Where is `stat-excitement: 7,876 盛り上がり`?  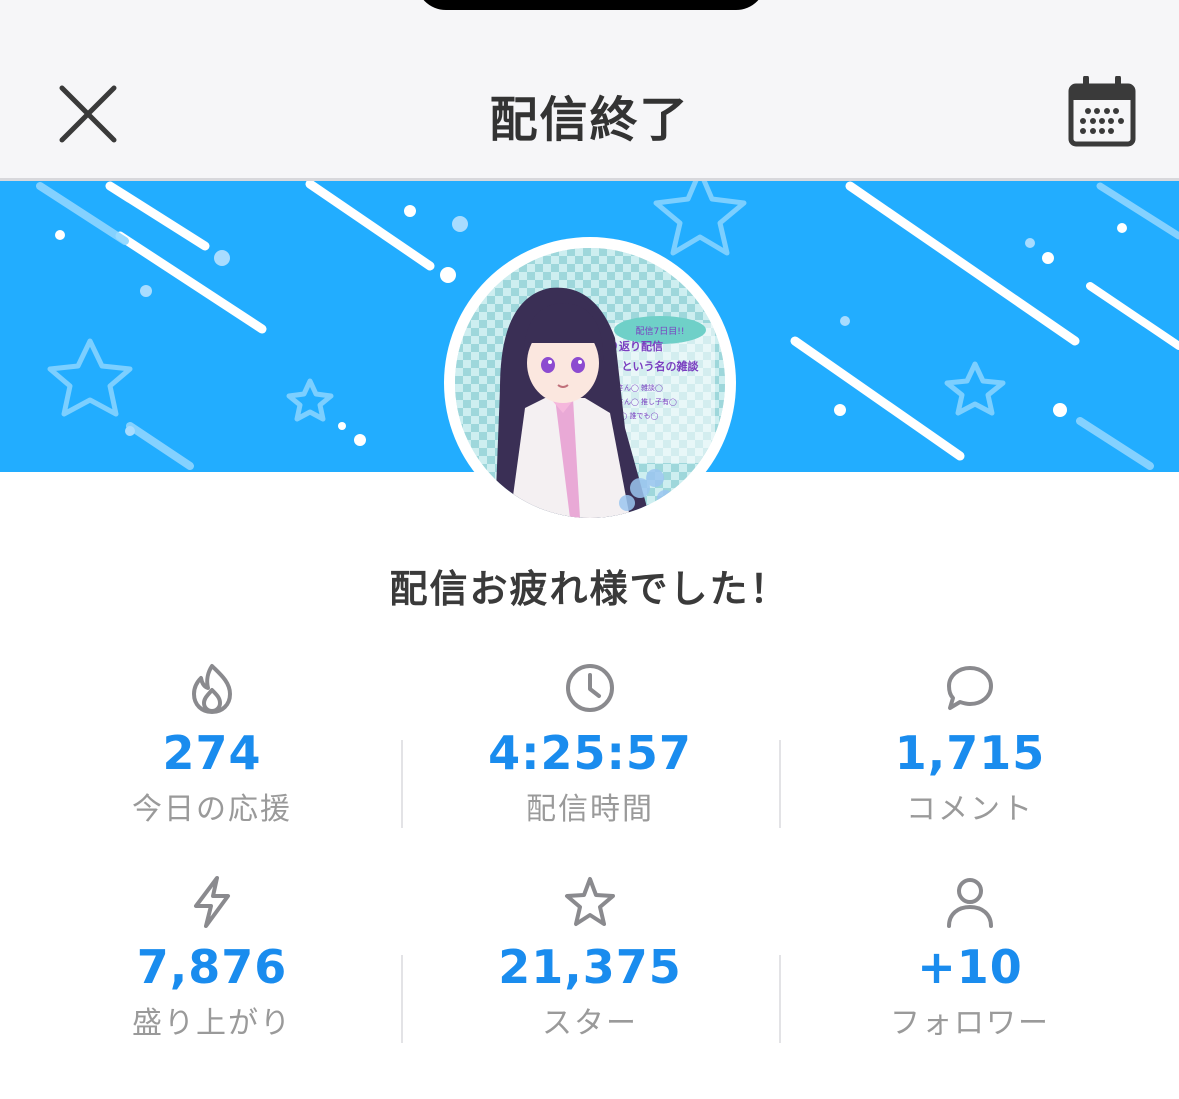 stat-excitement: 7,876 盛り上がり is located at coordinates (212, 958).